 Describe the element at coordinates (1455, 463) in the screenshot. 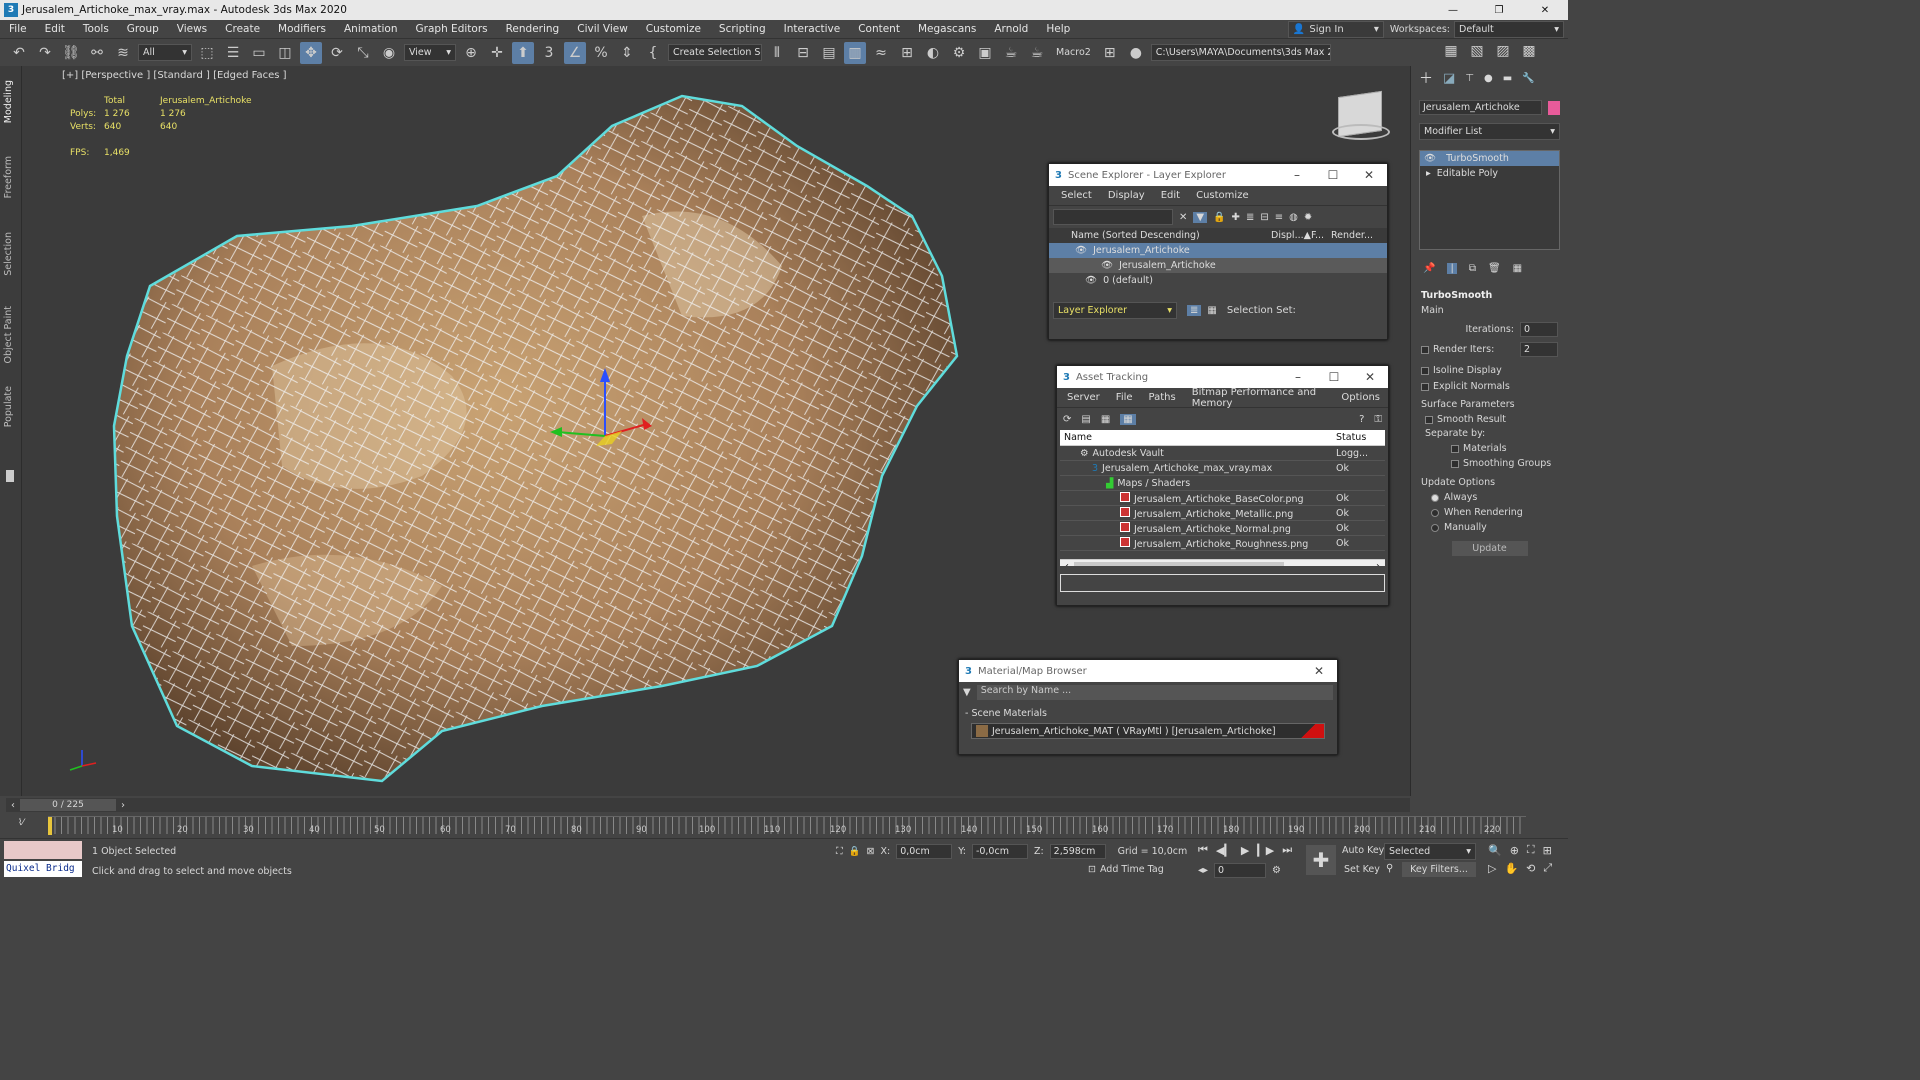

I see `smoothing-groups-checkbox` at that location.